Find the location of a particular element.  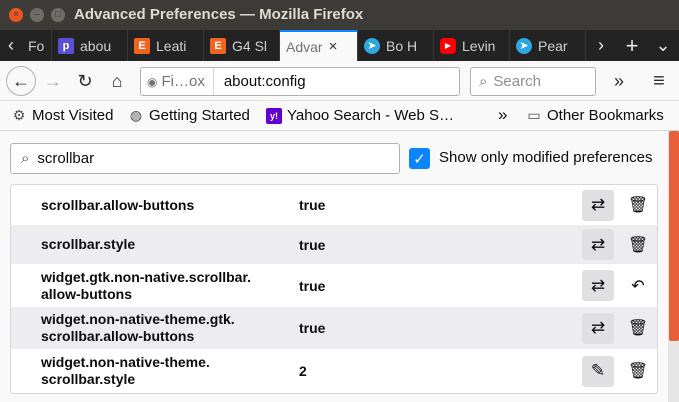

search-value: scrollbar is located at coordinates (66, 158).